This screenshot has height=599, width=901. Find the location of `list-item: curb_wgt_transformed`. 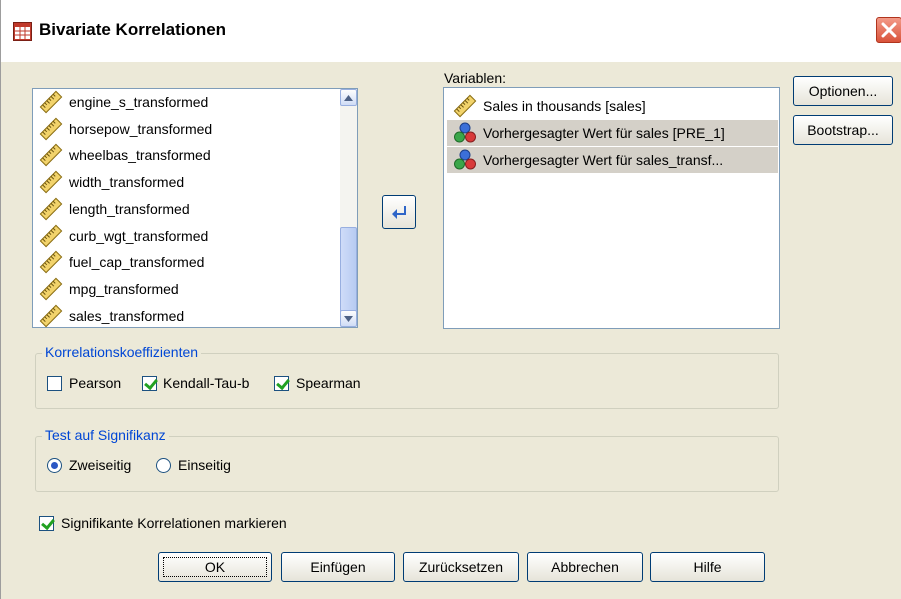

list-item: curb_wgt_transformed is located at coordinates (120, 236).